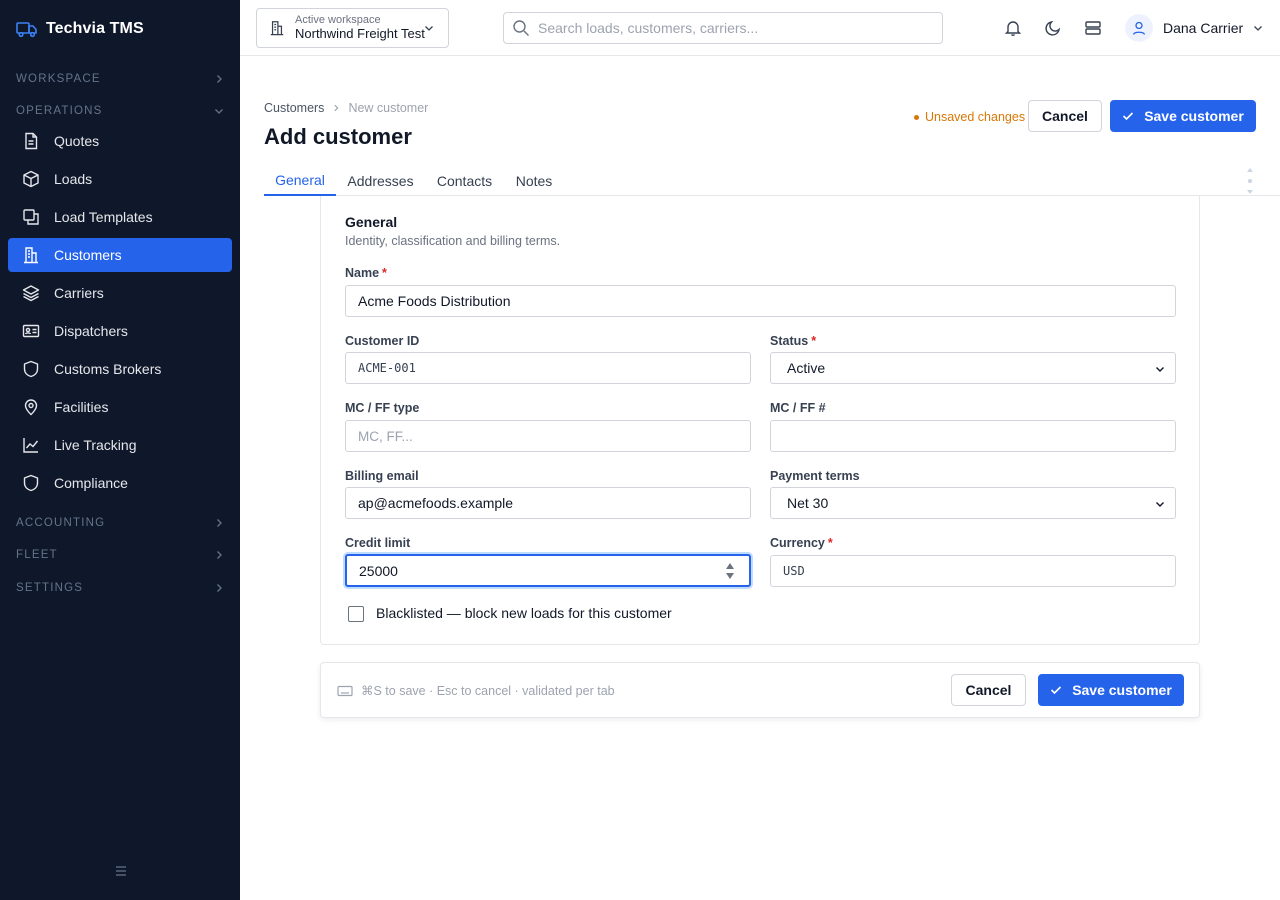 The height and width of the screenshot is (900, 1280). Describe the element at coordinates (534, 181) in the screenshot. I see `tab-notes: Notes` at that location.